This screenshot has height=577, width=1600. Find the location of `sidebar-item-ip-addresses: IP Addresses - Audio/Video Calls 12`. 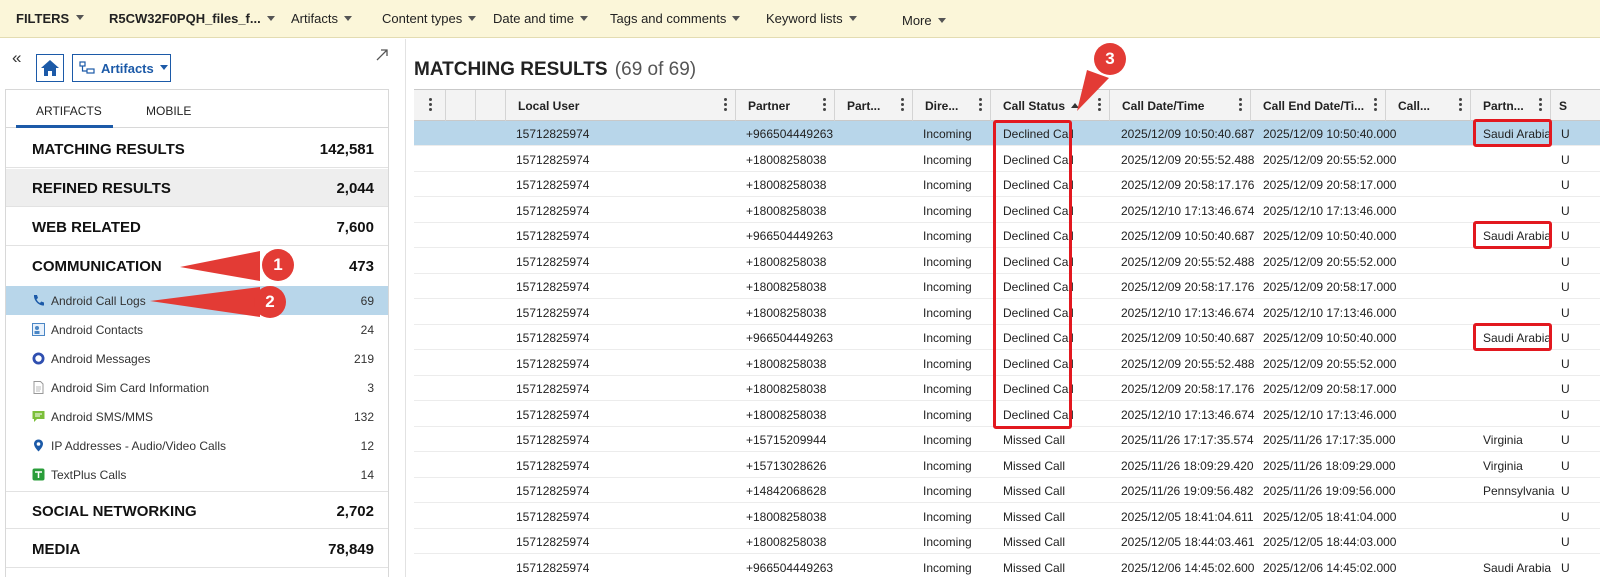

sidebar-item-ip-addresses: IP Addresses - Audio/Video Calls 12 is located at coordinates (197, 445).